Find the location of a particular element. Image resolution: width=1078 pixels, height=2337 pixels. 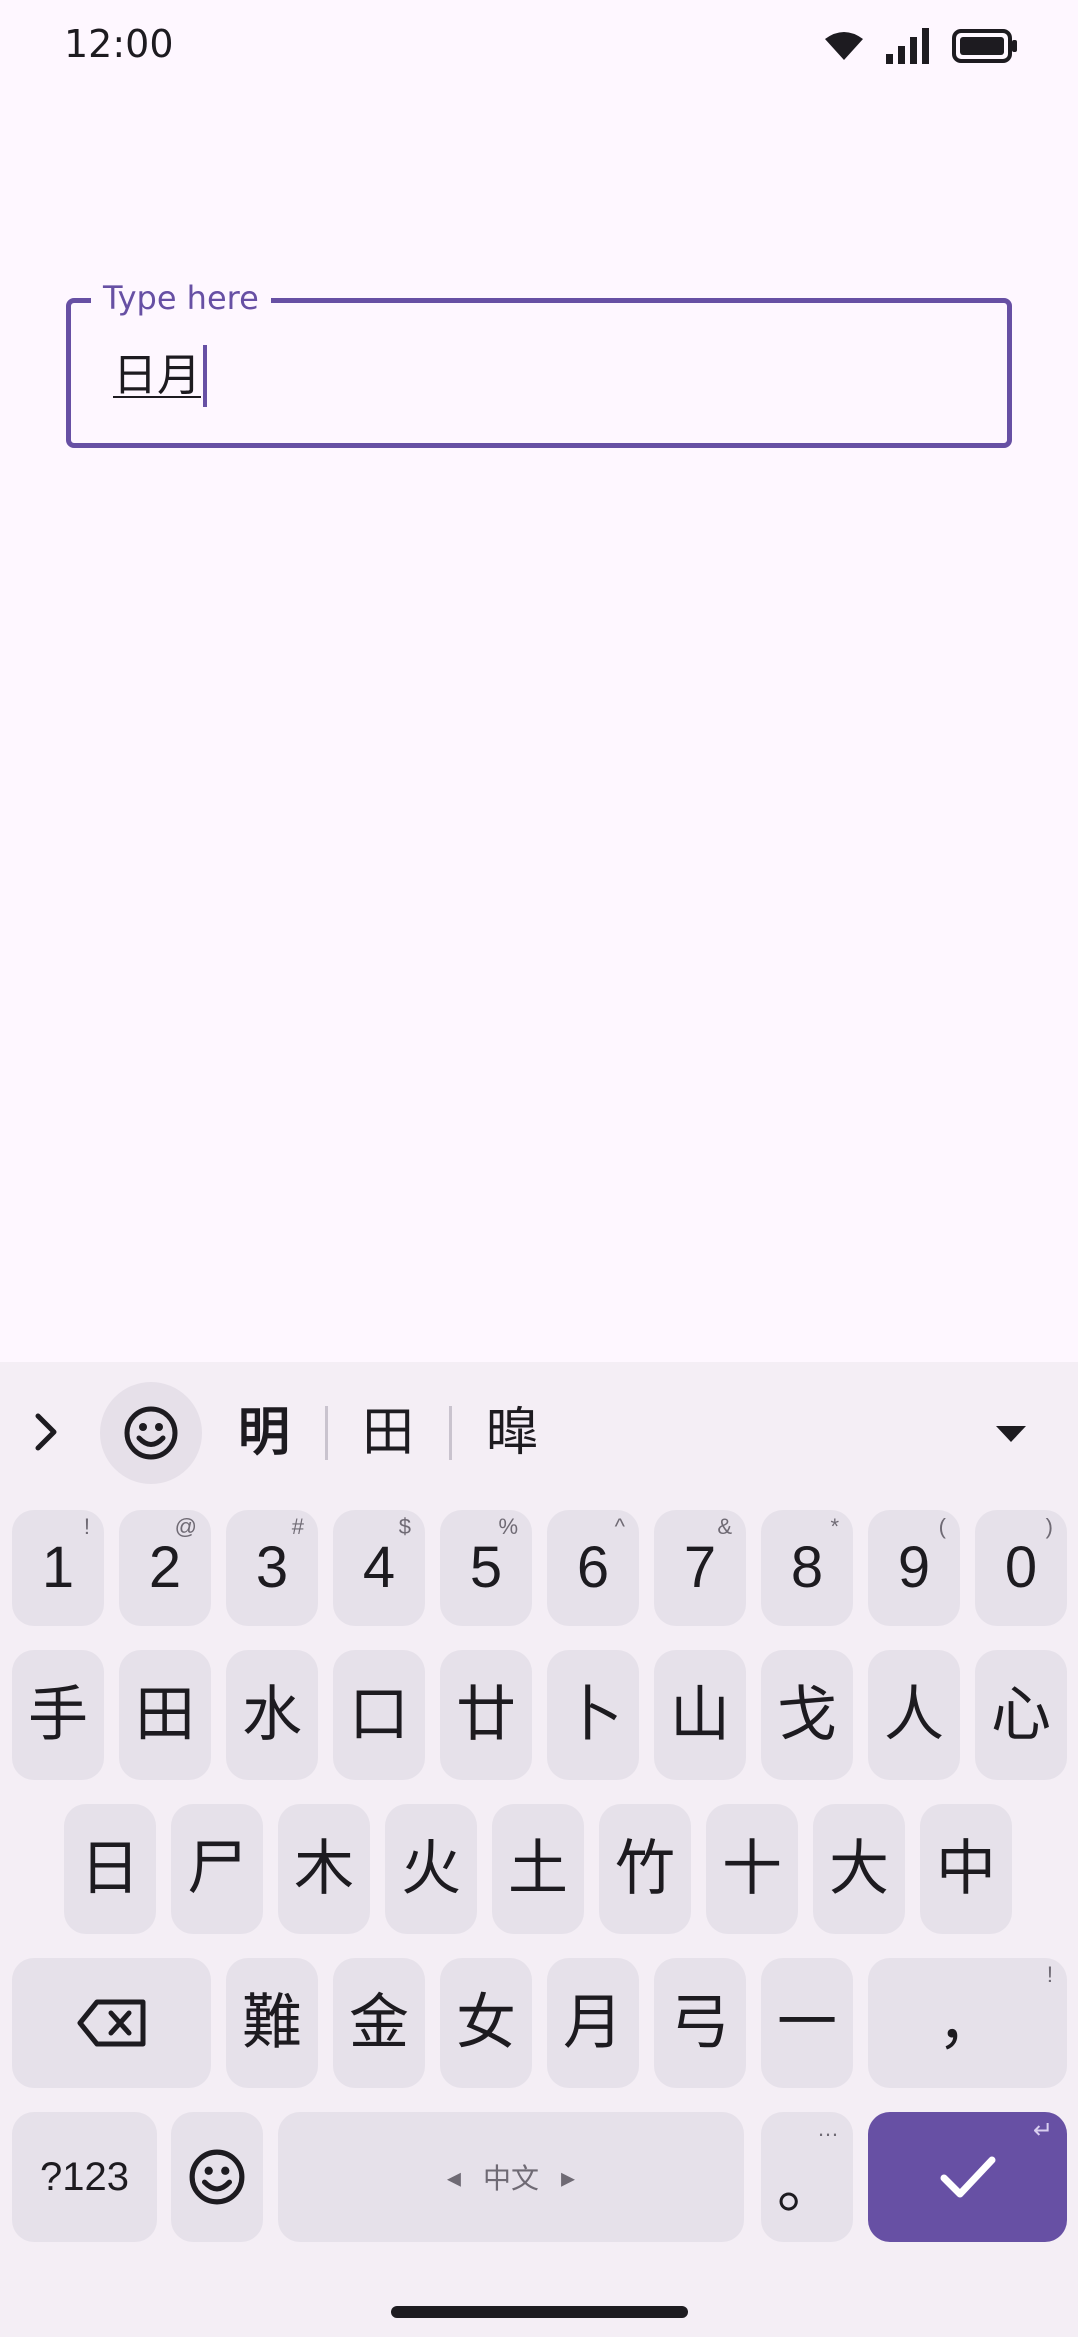

backspace-icon is located at coordinates (111, 2023).